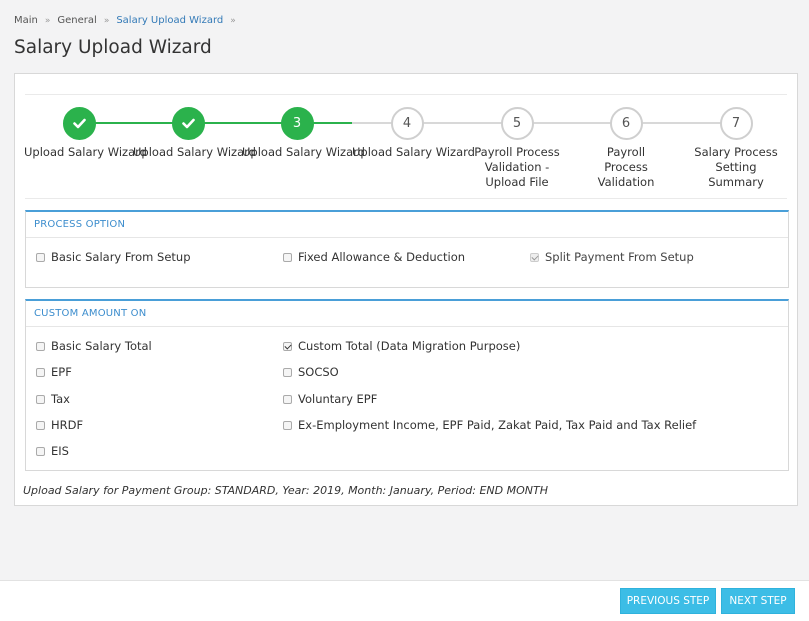 The width and height of the screenshot is (809, 621). Describe the element at coordinates (407, 225) in the screenshot. I see `section-title: PROCESS OPTION` at that location.